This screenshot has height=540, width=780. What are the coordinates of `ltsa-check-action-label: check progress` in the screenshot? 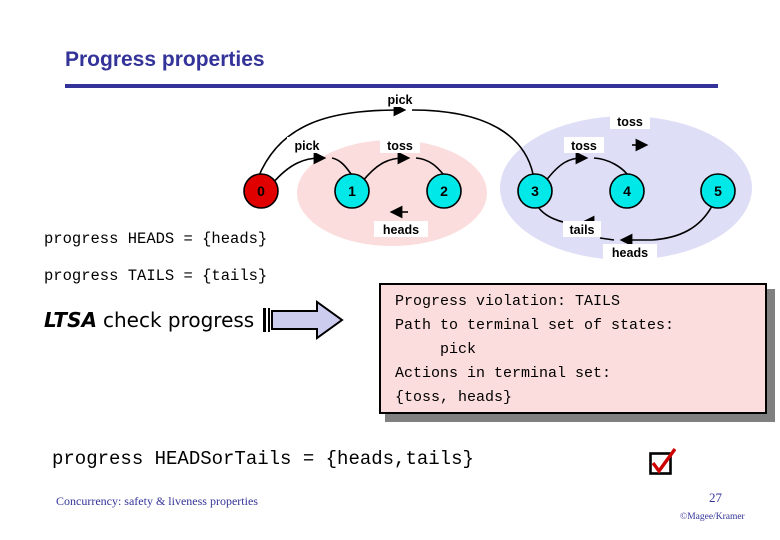 It's located at (178, 320).